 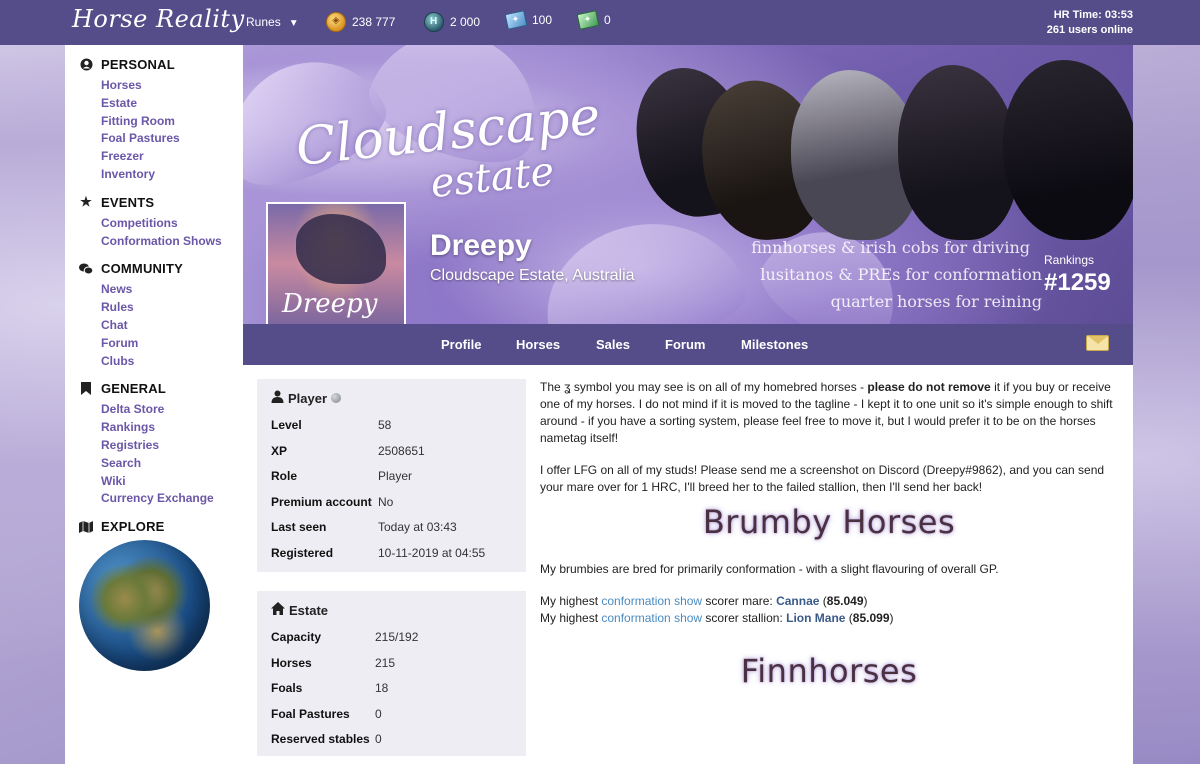 What do you see at coordinates (929, 387) in the screenshot?
I see `bold-text: please do not remove` at bounding box center [929, 387].